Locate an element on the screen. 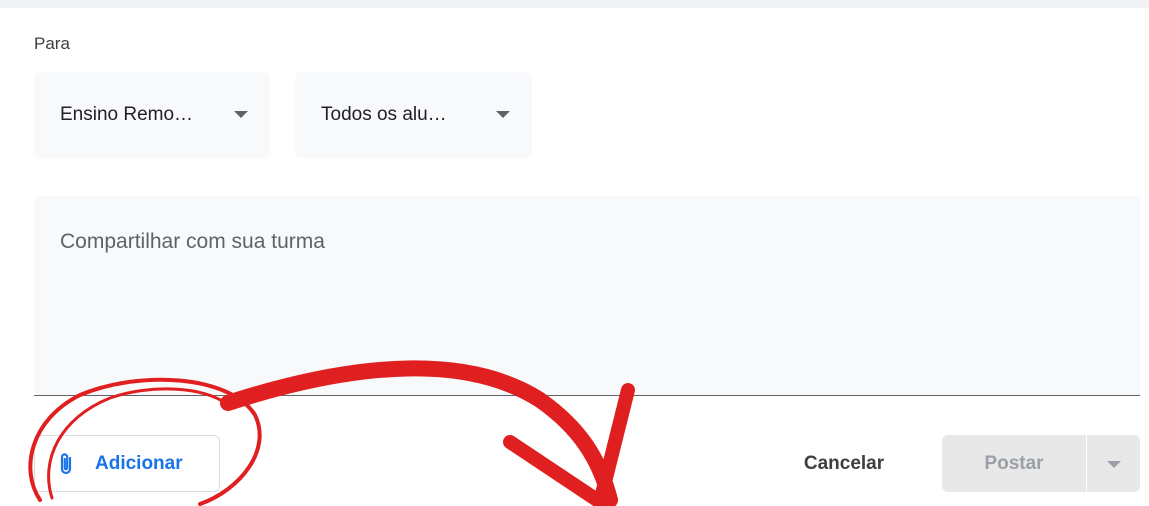  annotation-arrow-head is located at coordinates (569, 444).